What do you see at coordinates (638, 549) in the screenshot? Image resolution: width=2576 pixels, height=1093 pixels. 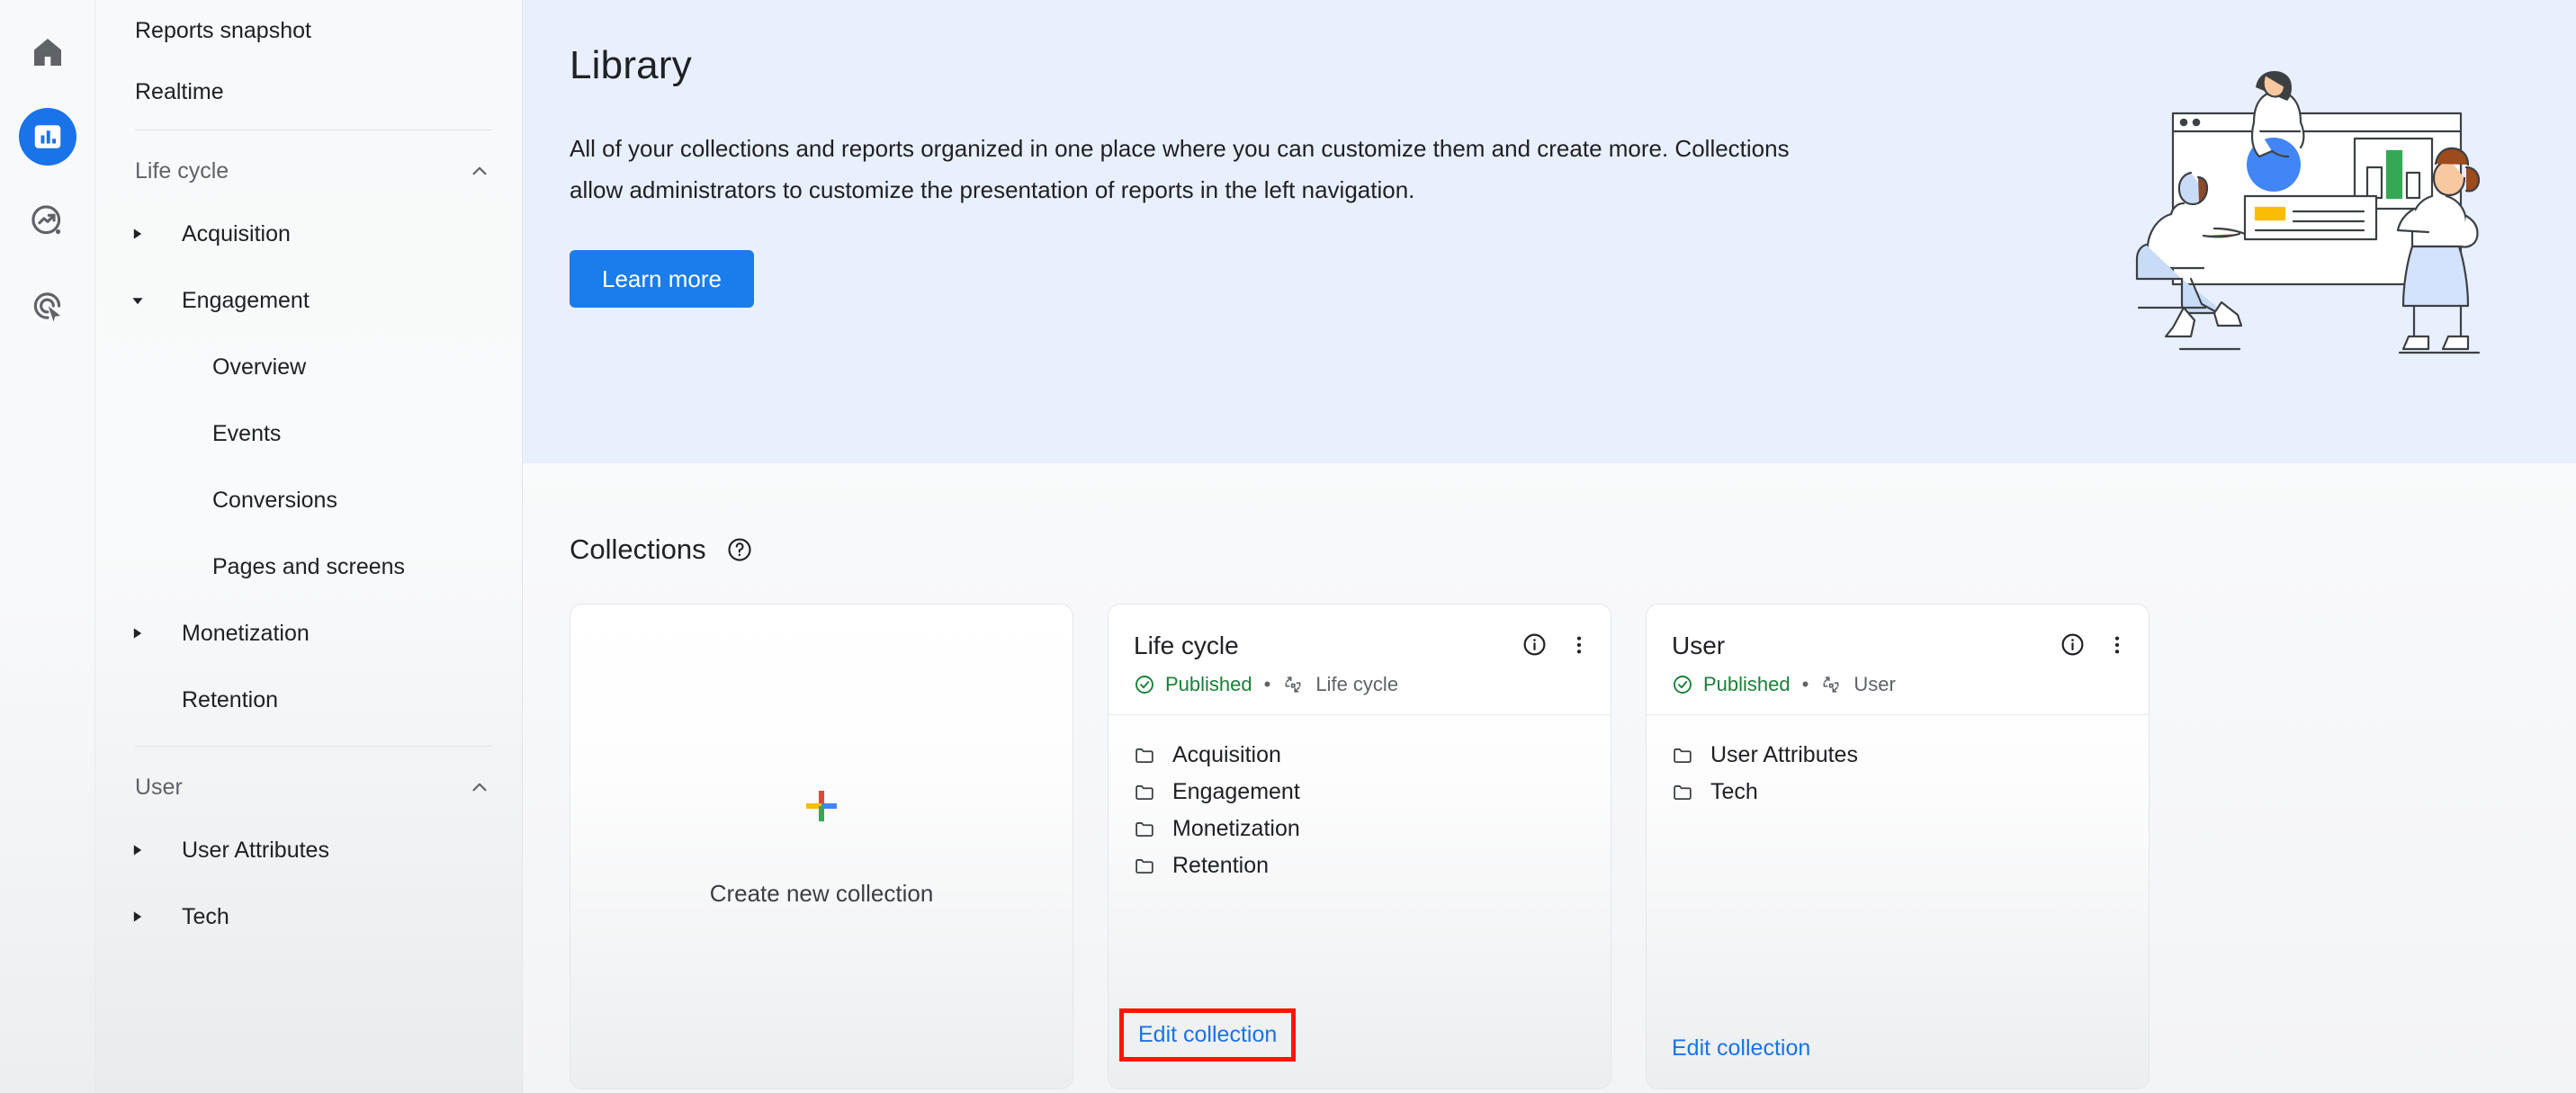 I see `collections-heading: Collections` at bounding box center [638, 549].